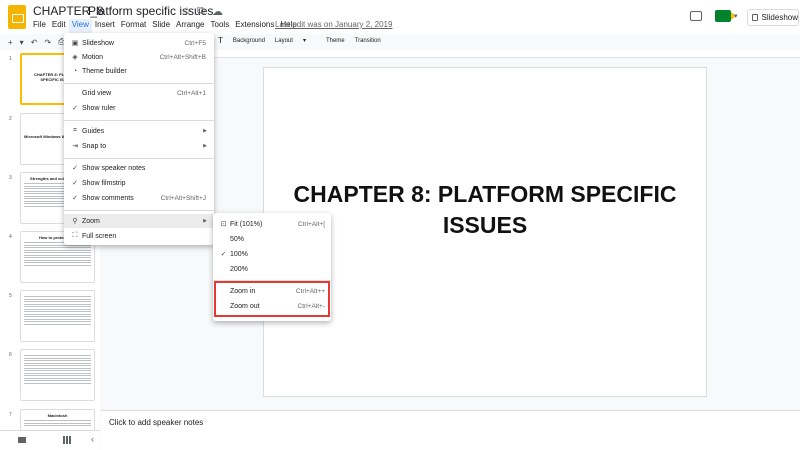 Image resolution: width=800 pixels, height=450 pixels. I want to click on star-icon: ☆, so click(187, 11).